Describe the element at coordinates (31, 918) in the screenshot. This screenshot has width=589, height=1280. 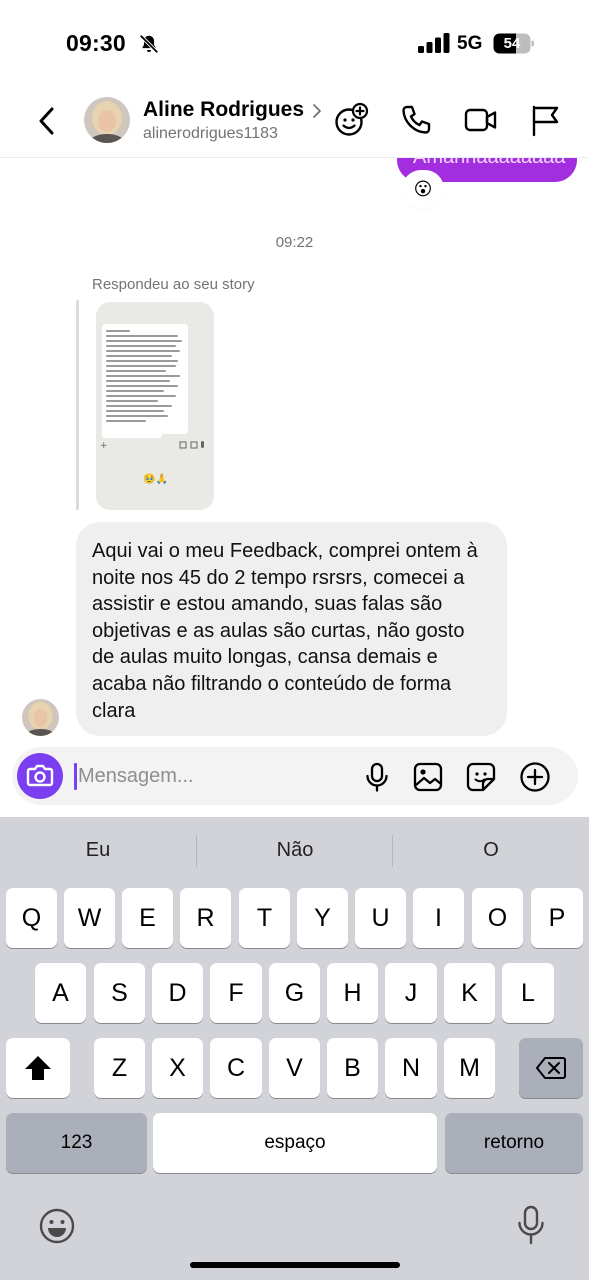
I see `key-q: Q` at that location.